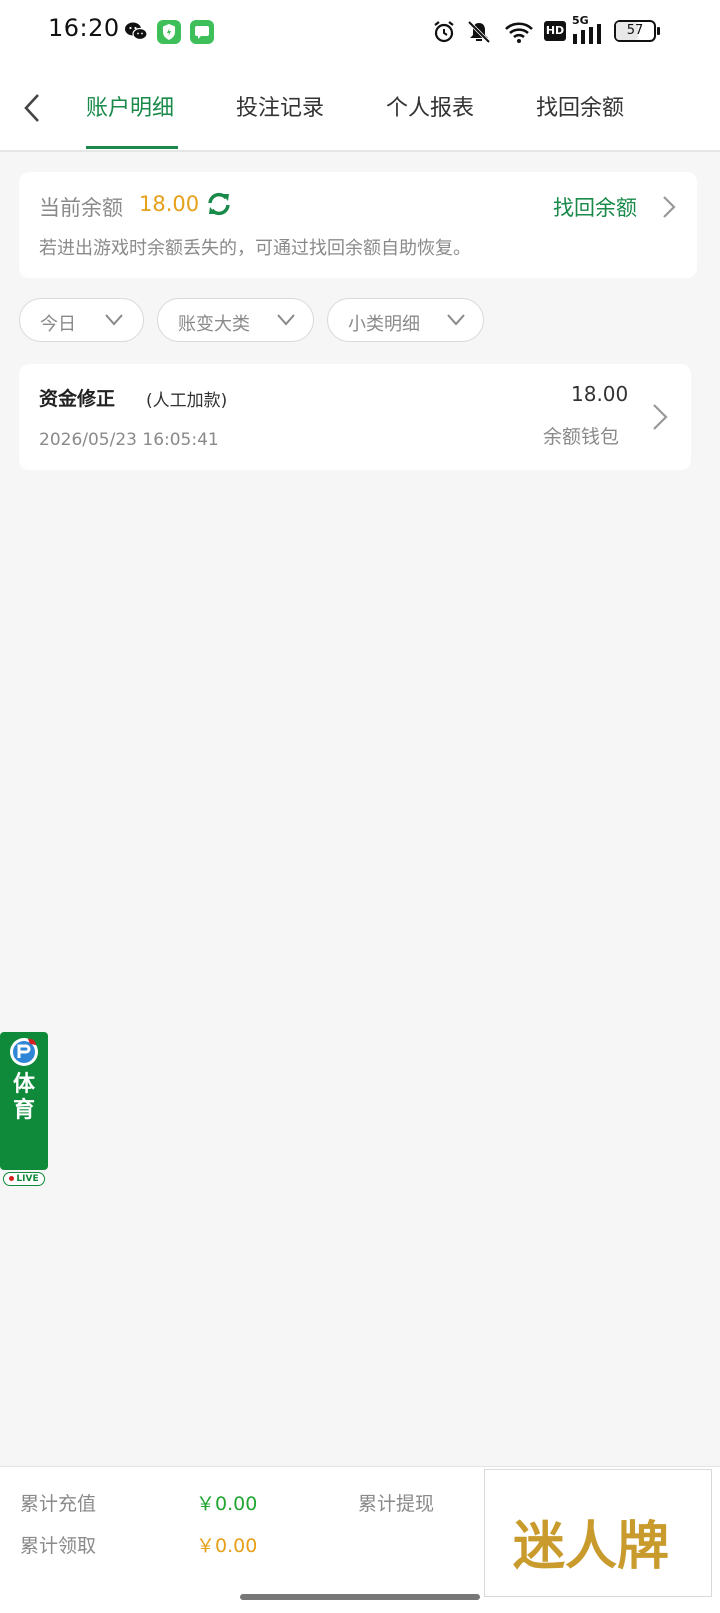 The image size is (720, 1613). Describe the element at coordinates (444, 32) in the screenshot. I see `alarm-icon` at that location.